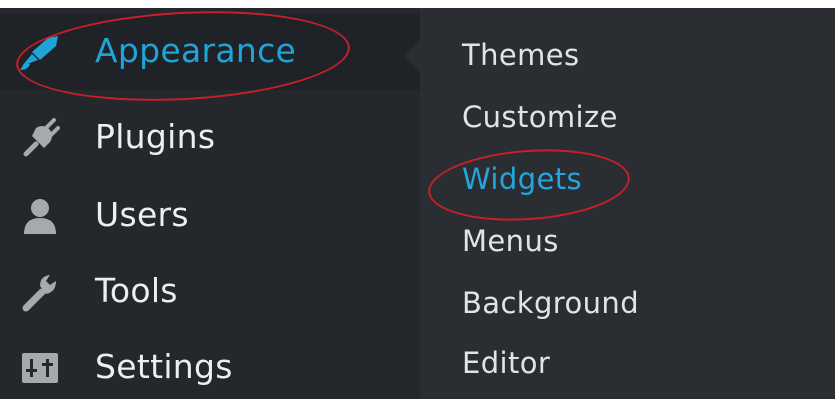 The height and width of the screenshot is (407, 835). I want to click on settings-icon, so click(40, 368).